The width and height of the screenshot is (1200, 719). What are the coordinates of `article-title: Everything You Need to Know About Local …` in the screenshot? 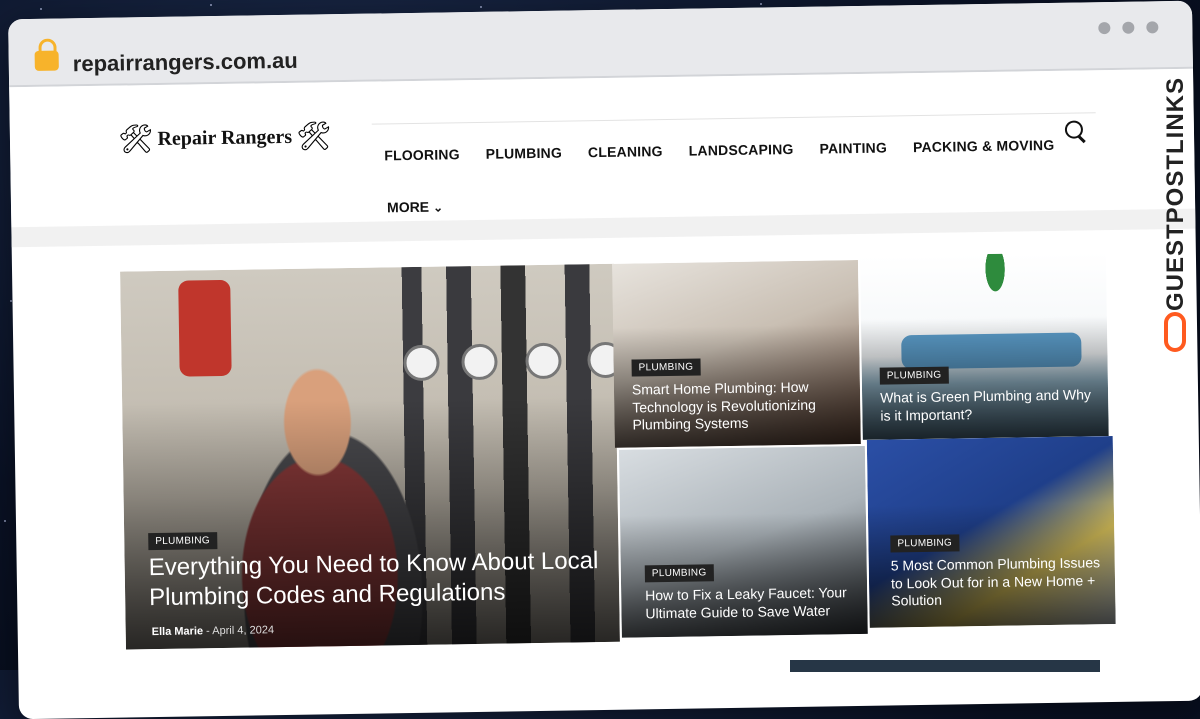 It's located at (373, 579).